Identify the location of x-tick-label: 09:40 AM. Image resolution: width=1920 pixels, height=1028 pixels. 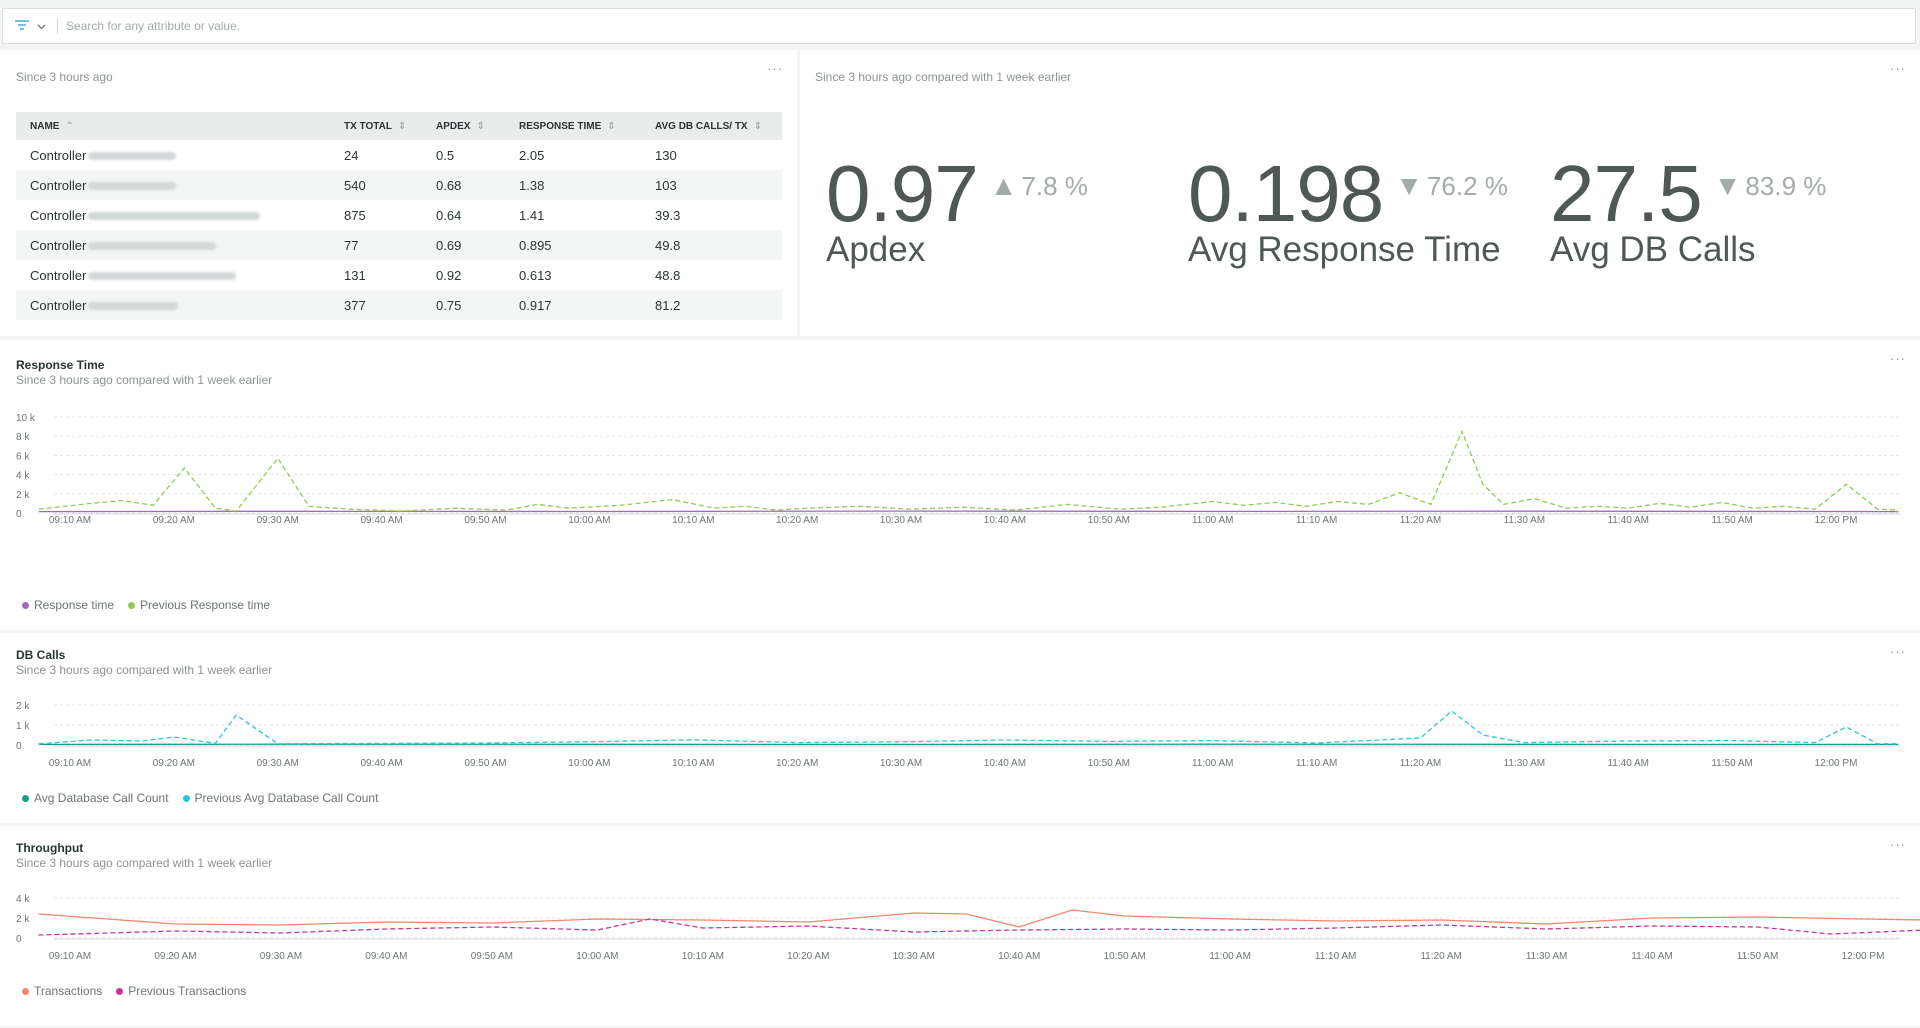
(382, 763).